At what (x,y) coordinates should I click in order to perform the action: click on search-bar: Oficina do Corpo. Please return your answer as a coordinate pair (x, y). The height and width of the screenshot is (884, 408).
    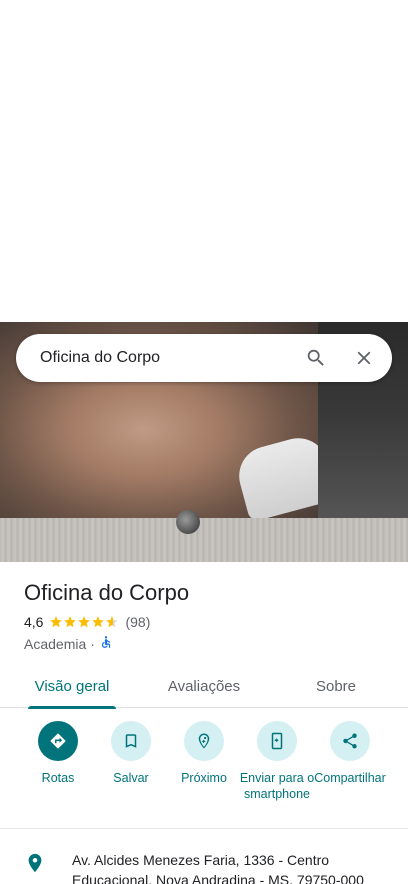
    Looking at the image, I should click on (204, 358).